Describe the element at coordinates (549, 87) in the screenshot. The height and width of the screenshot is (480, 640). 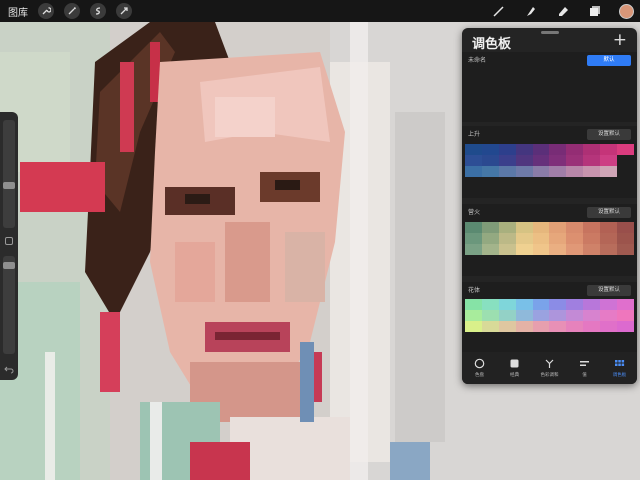
I see `palette-card-untitled: 未命名 默认` at that location.